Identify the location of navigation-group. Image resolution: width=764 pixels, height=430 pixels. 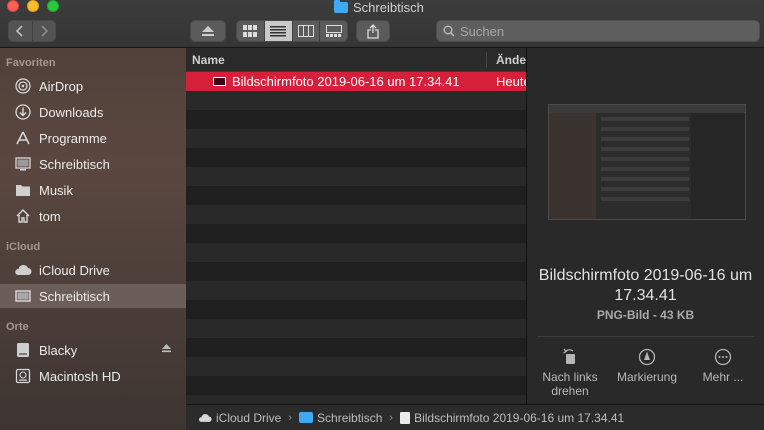
(32, 31).